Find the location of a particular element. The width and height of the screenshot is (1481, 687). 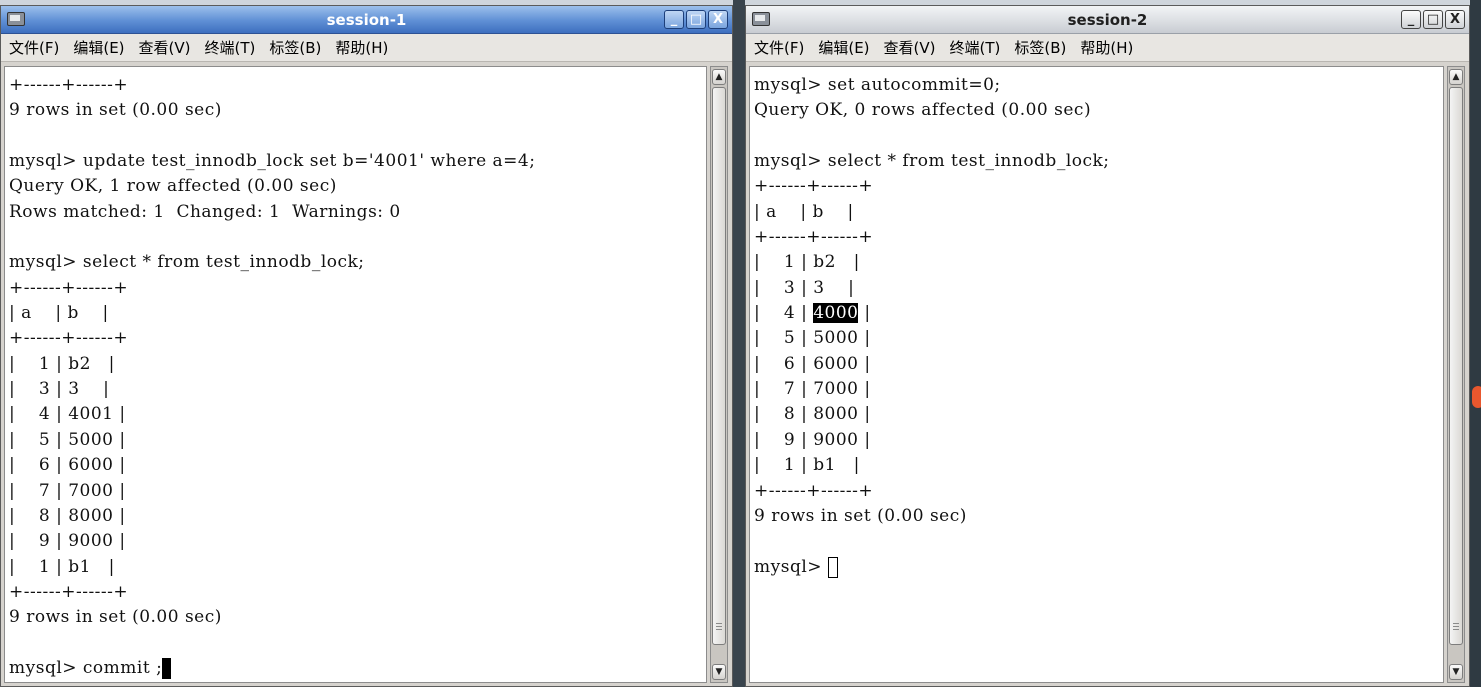

line-text: mysql> commit ; is located at coordinates (86, 667).